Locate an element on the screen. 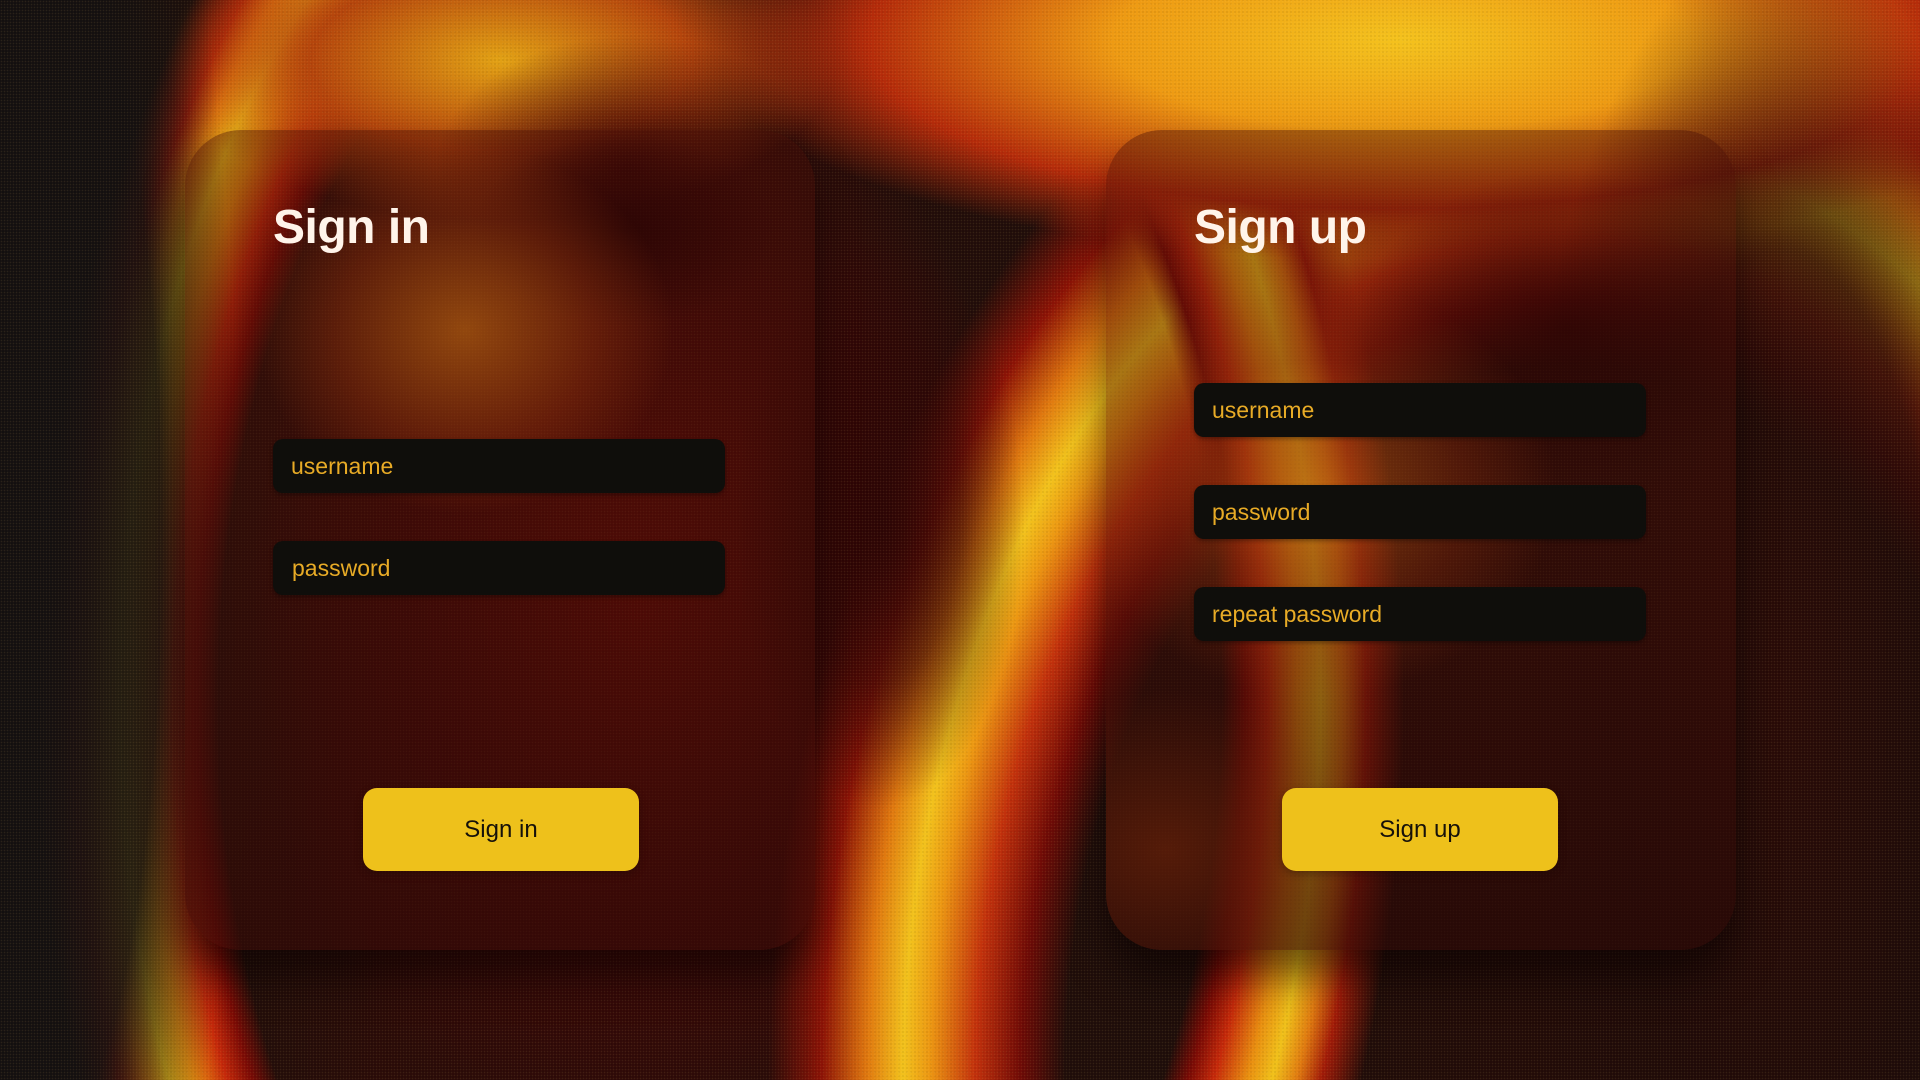 This screenshot has height=1080, width=1920. signup-username-input is located at coordinates (1420, 410).